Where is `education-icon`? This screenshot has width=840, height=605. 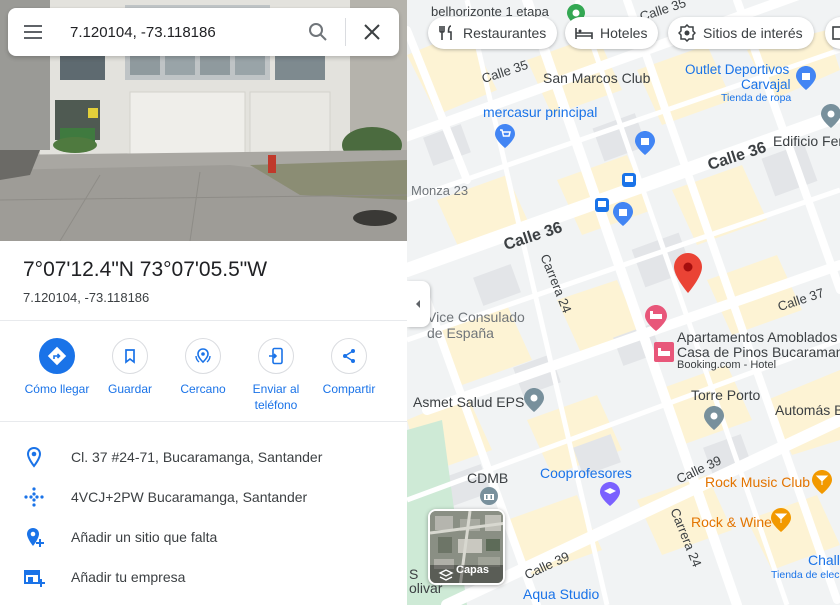 education-icon is located at coordinates (610, 496).